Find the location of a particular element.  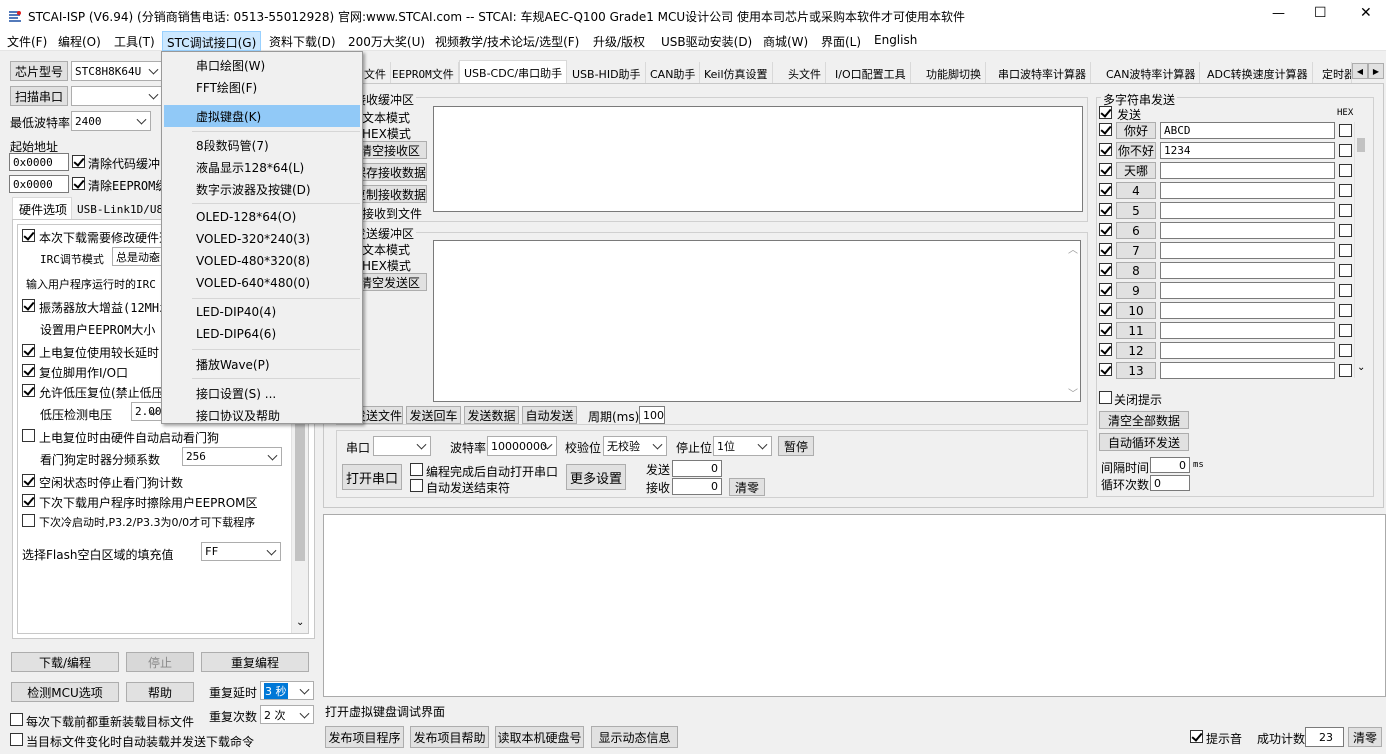

read-disk-button: 读取本机硬盘号 is located at coordinates (539, 737).